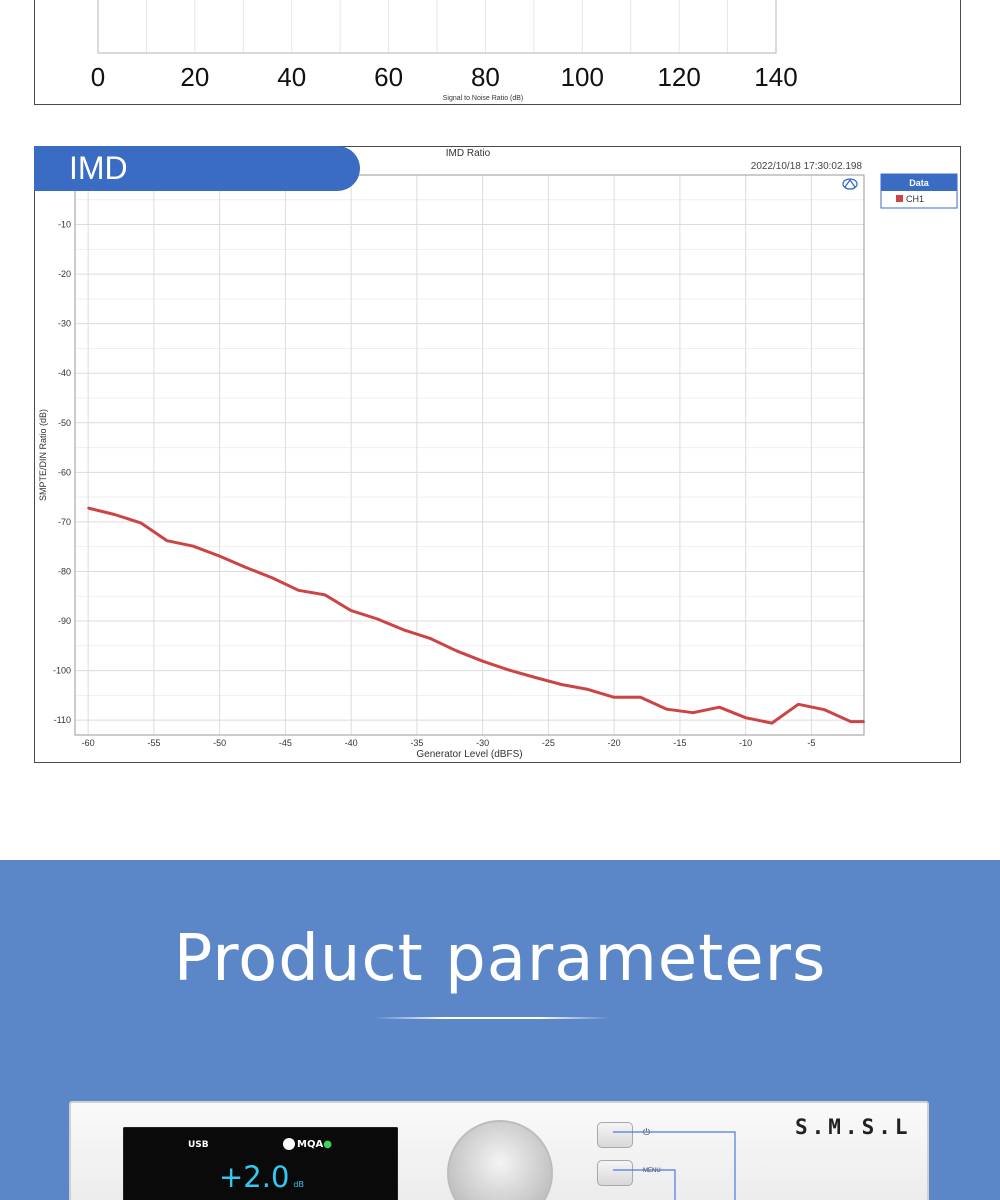 The height and width of the screenshot is (1200, 1000). Describe the element at coordinates (62, 720) in the screenshot. I see `imd-y-tick-label: -110` at that location.